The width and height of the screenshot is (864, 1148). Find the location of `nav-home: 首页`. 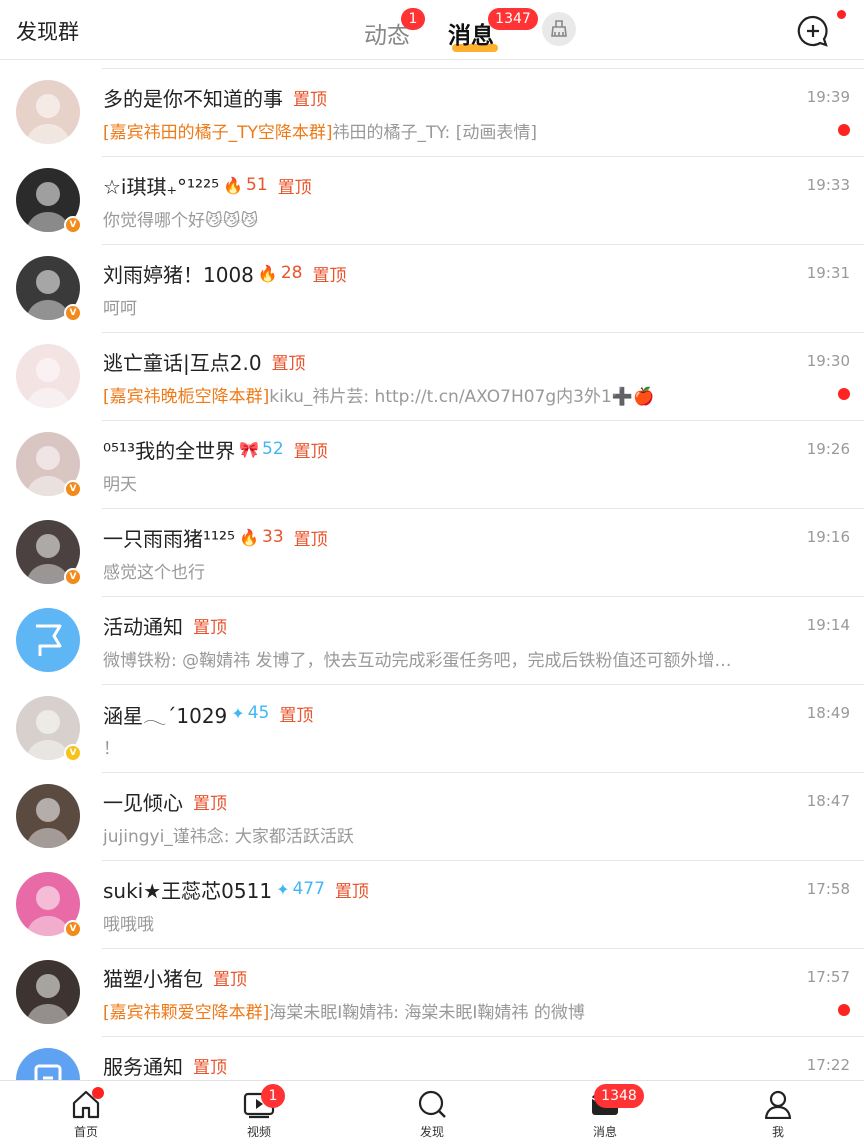

nav-home: 首页 is located at coordinates (86, 1114).